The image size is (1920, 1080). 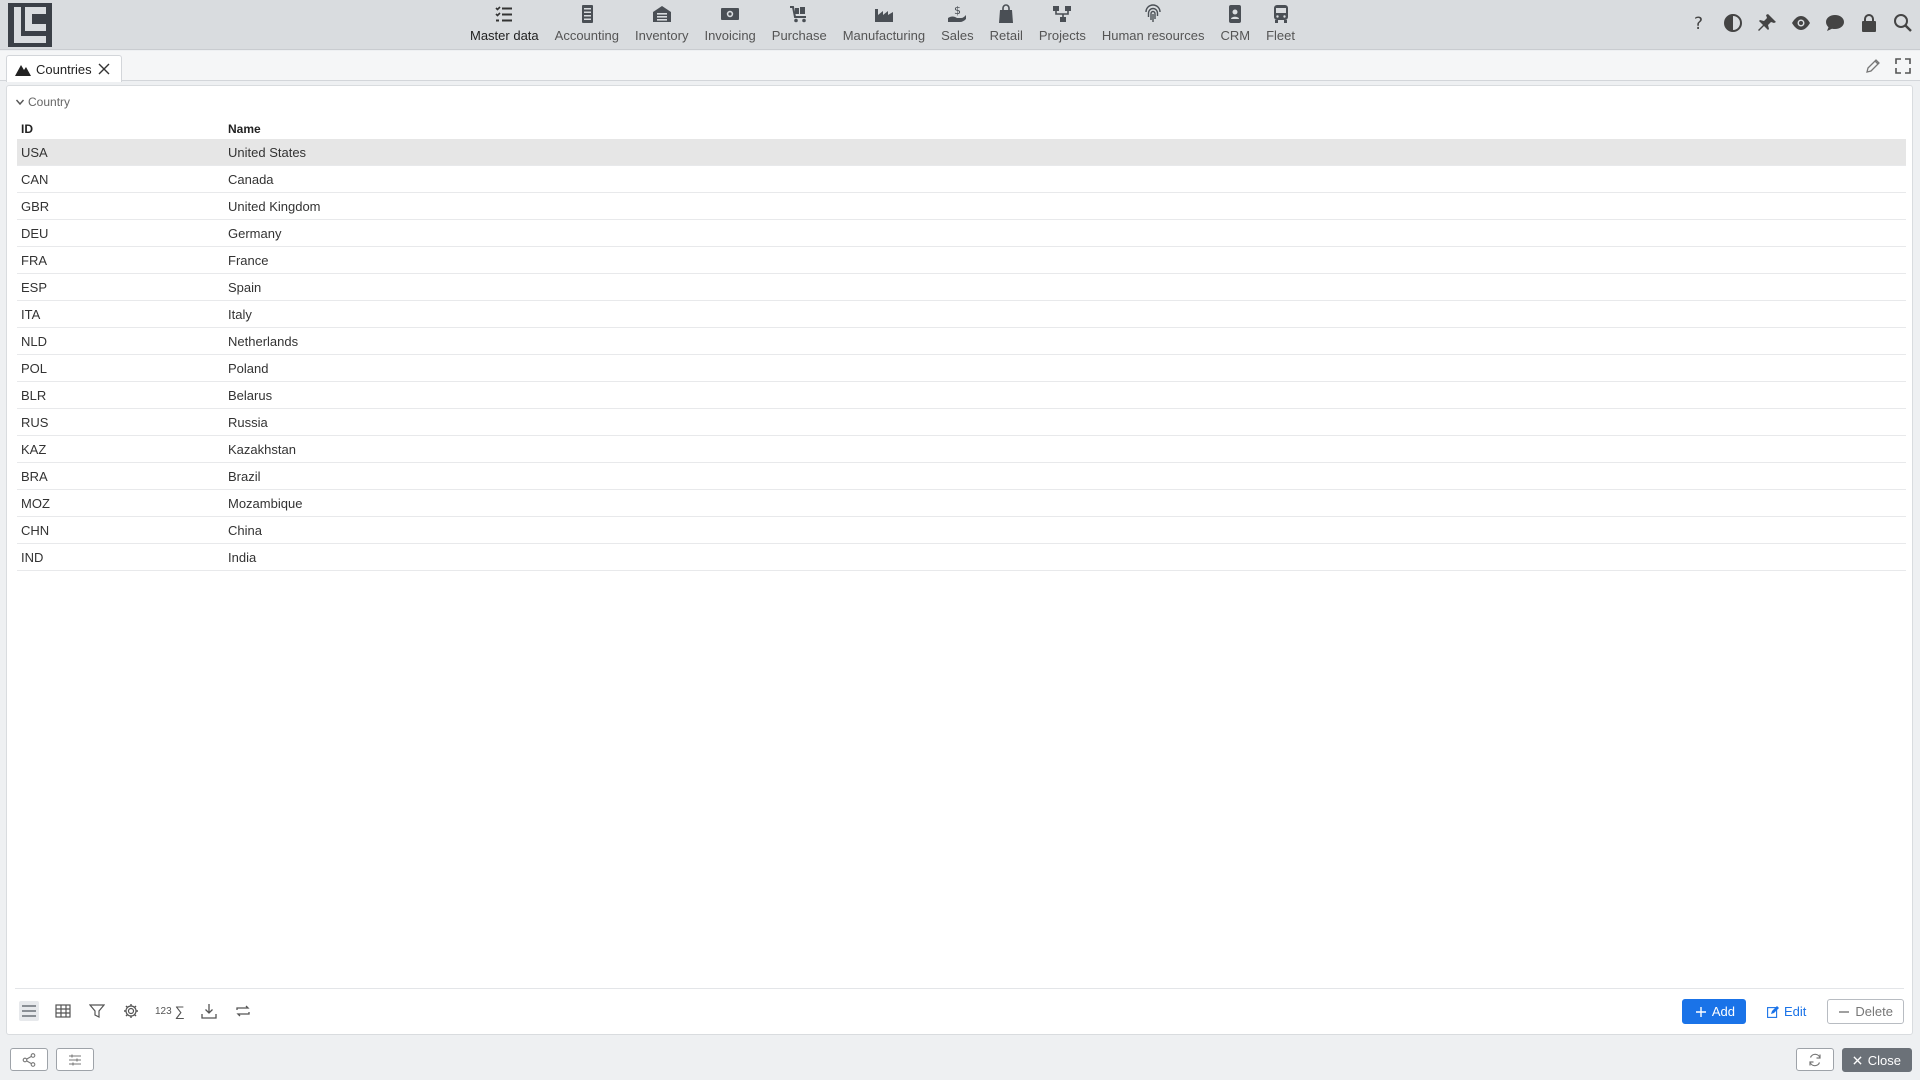 I want to click on nav-invoicing: Invoicing, so click(x=729, y=25).